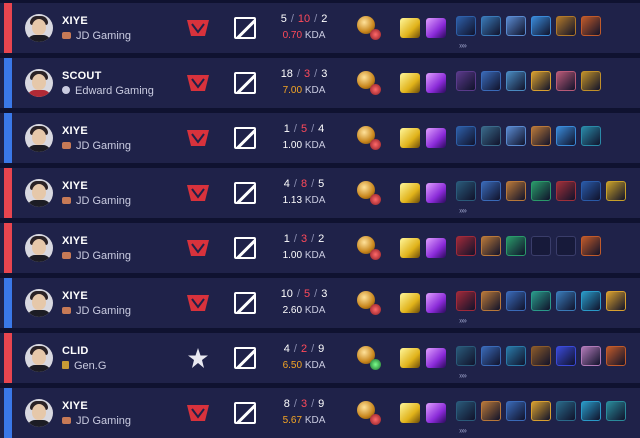 The height and width of the screenshot is (438, 640). What do you see at coordinates (320, 413) in the screenshot?
I see `match-row: XIYE JD Gaming 8/3/9 5.67 KDA »»` at bounding box center [320, 413].